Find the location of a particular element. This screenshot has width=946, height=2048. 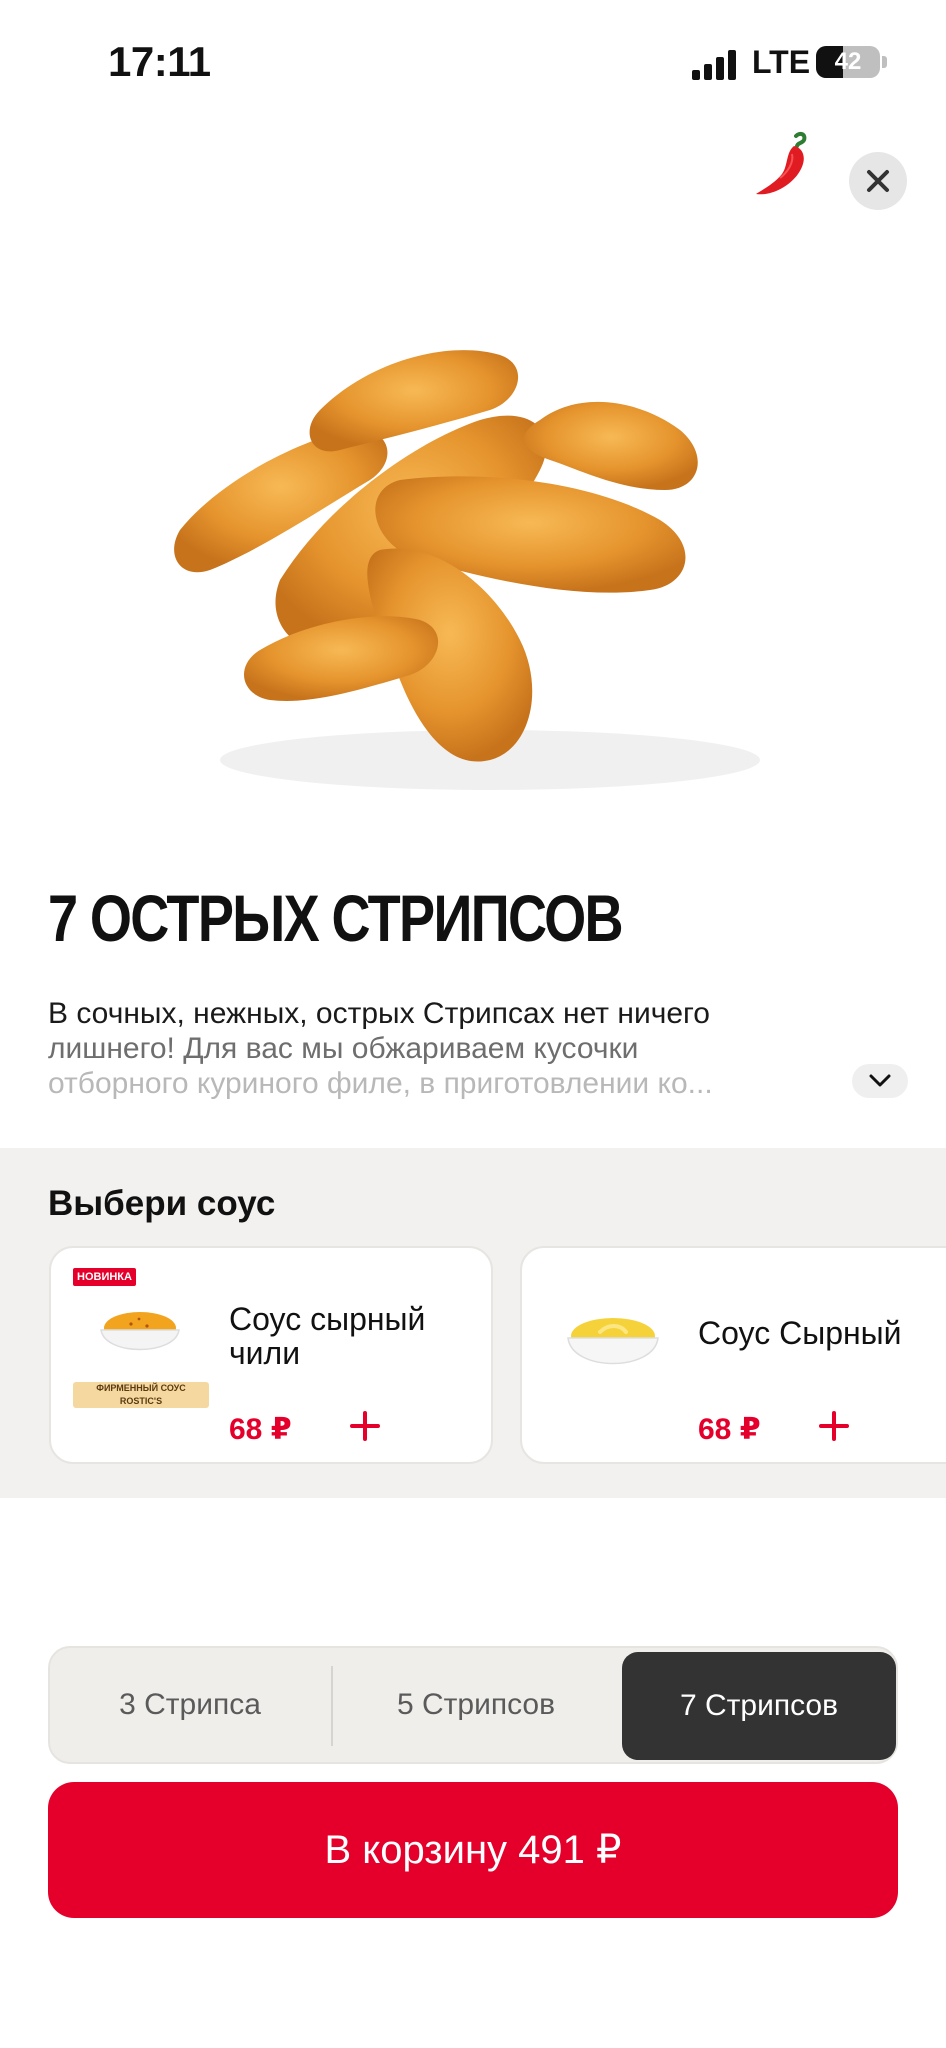

sauce-name: Соус Сырный is located at coordinates (800, 1333).